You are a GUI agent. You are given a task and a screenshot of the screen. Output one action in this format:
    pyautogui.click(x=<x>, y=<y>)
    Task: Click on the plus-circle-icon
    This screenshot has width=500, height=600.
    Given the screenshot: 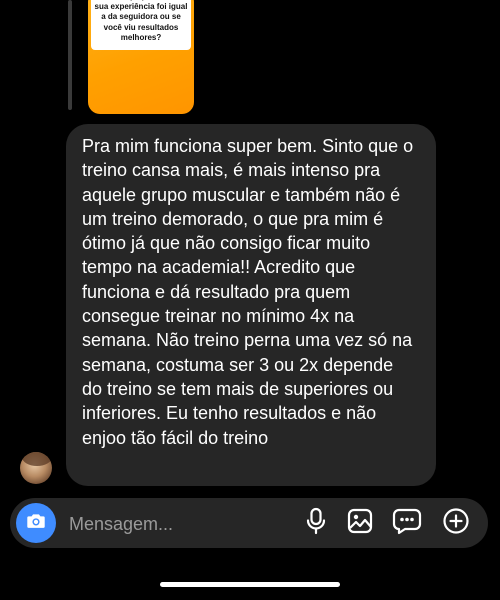 What is the action you would take?
    pyautogui.click(x=456, y=523)
    